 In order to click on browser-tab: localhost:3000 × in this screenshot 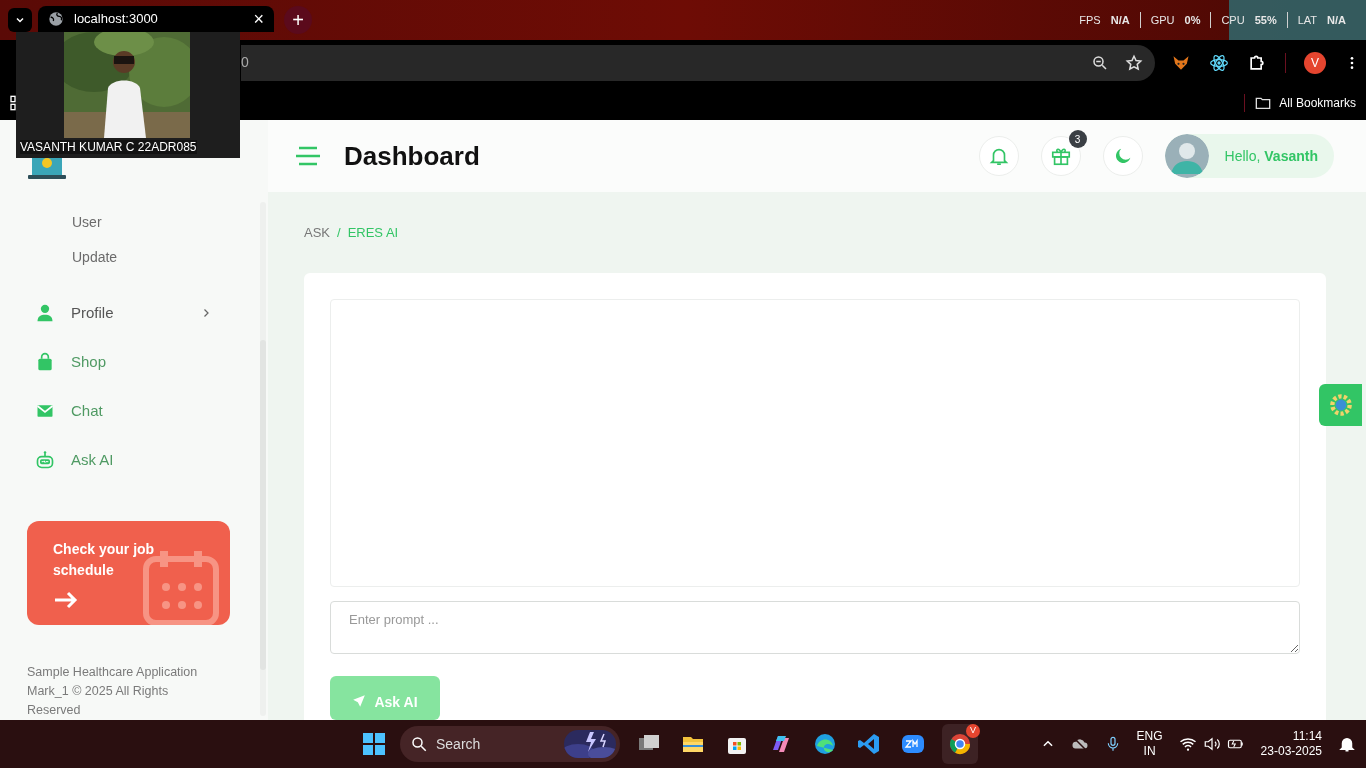, I will do `click(156, 19)`.